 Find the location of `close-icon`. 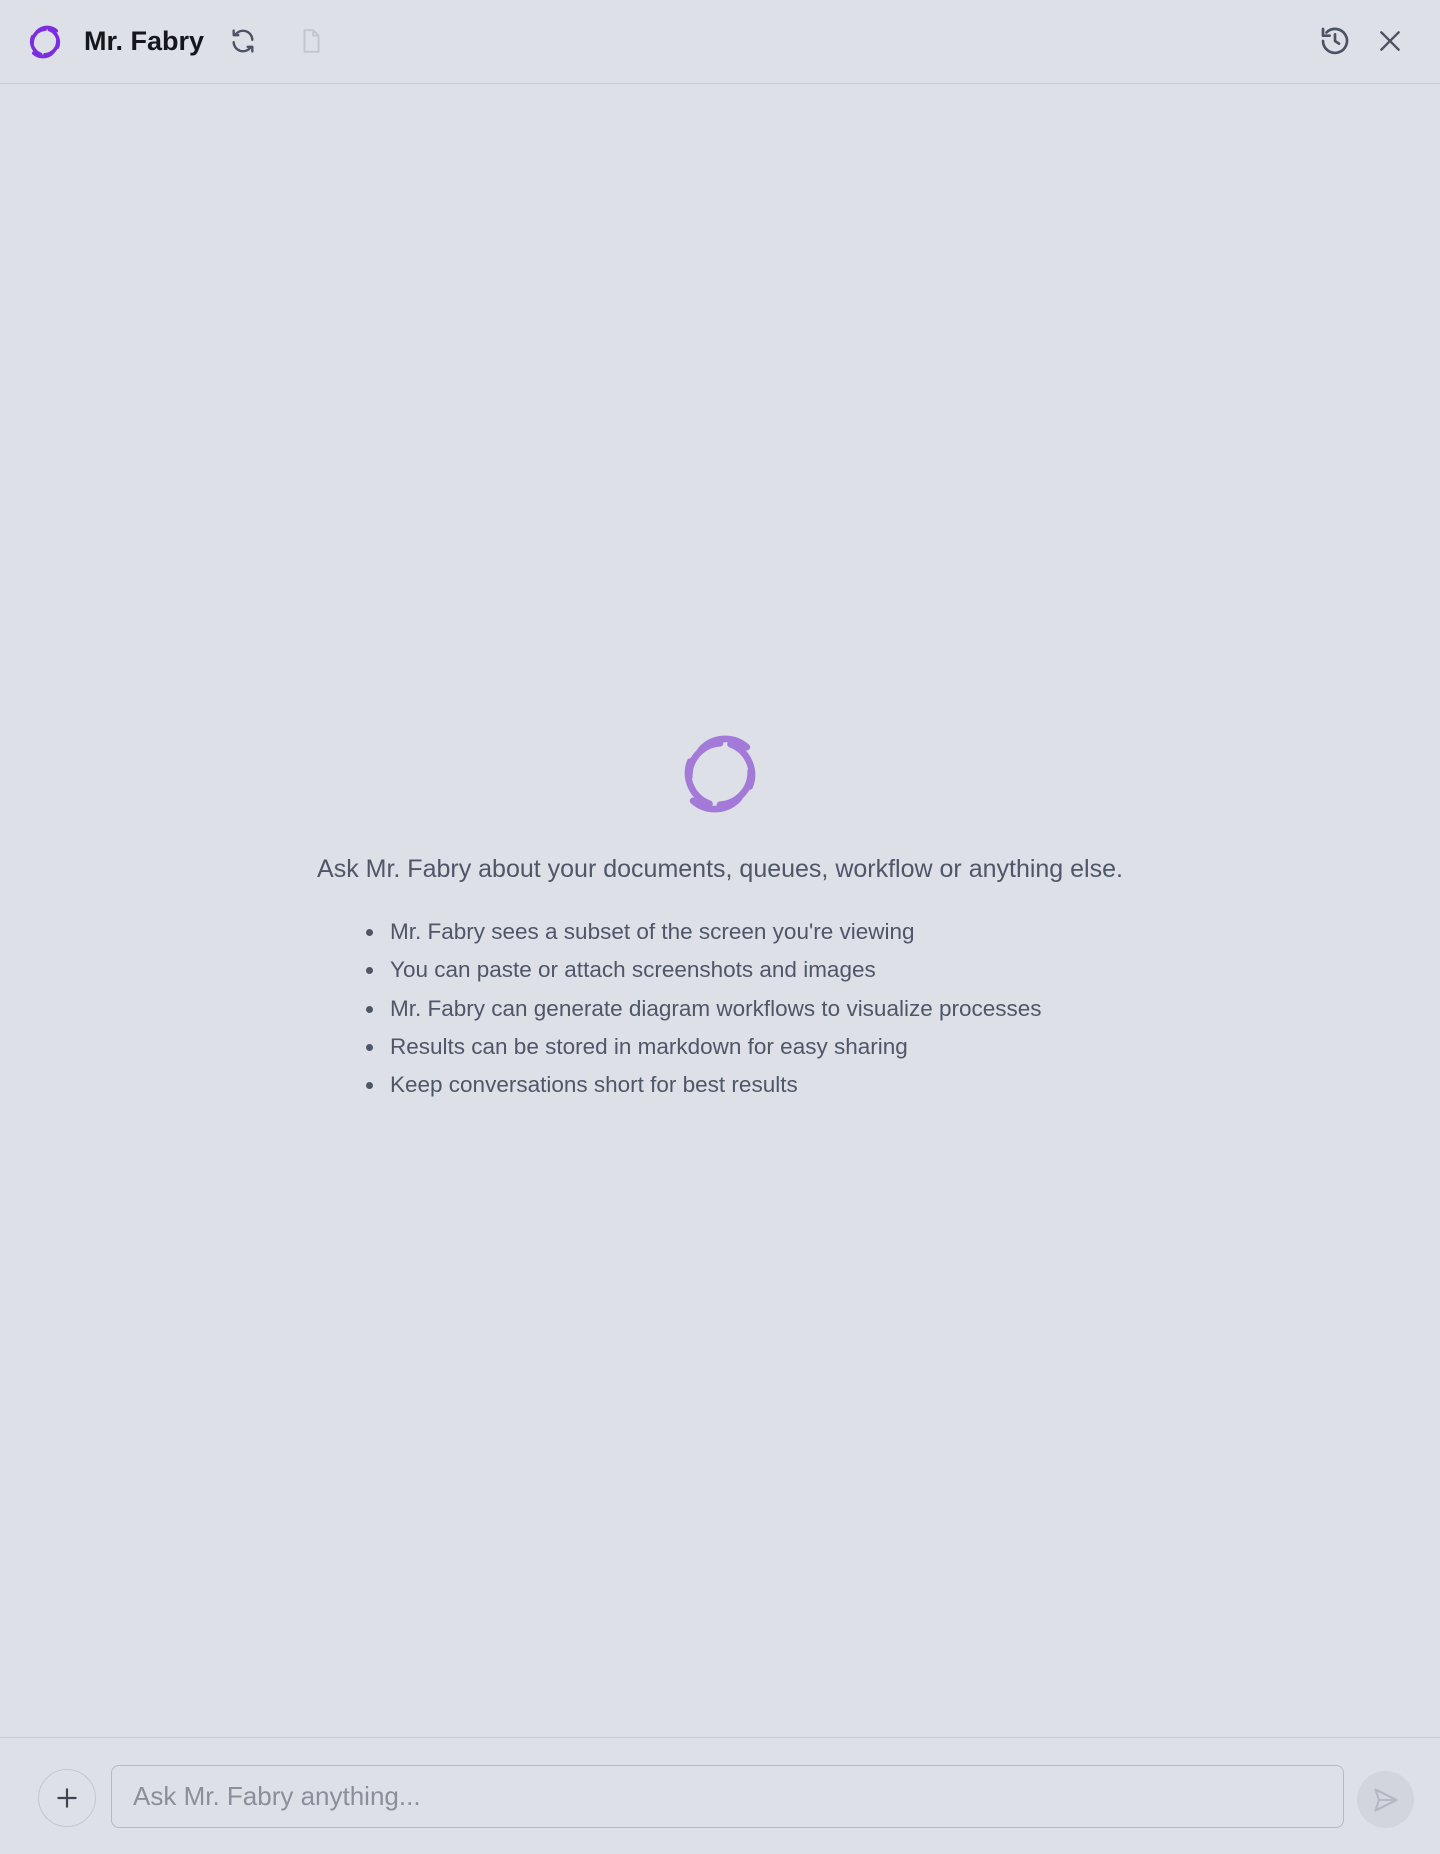

close-icon is located at coordinates (1390, 41).